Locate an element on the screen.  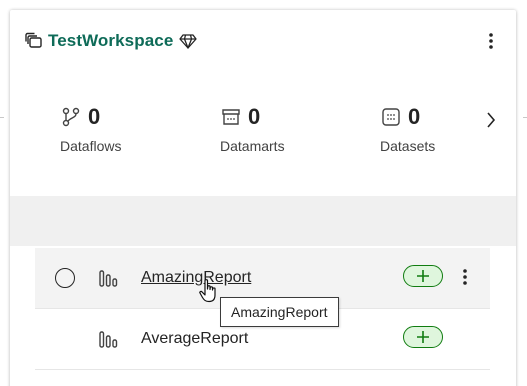
workspace-stack-icon is located at coordinates (34, 41).